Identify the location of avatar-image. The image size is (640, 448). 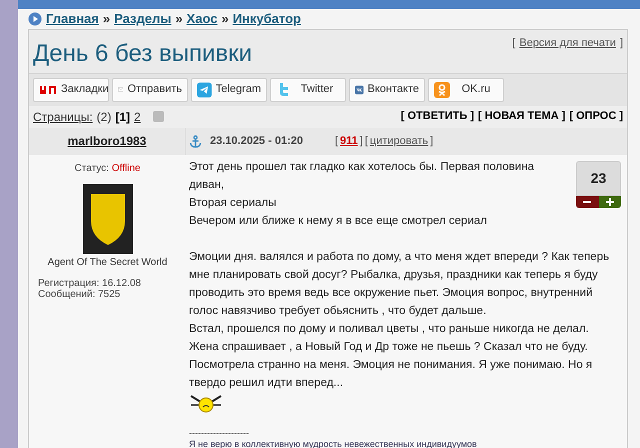
(107, 219).